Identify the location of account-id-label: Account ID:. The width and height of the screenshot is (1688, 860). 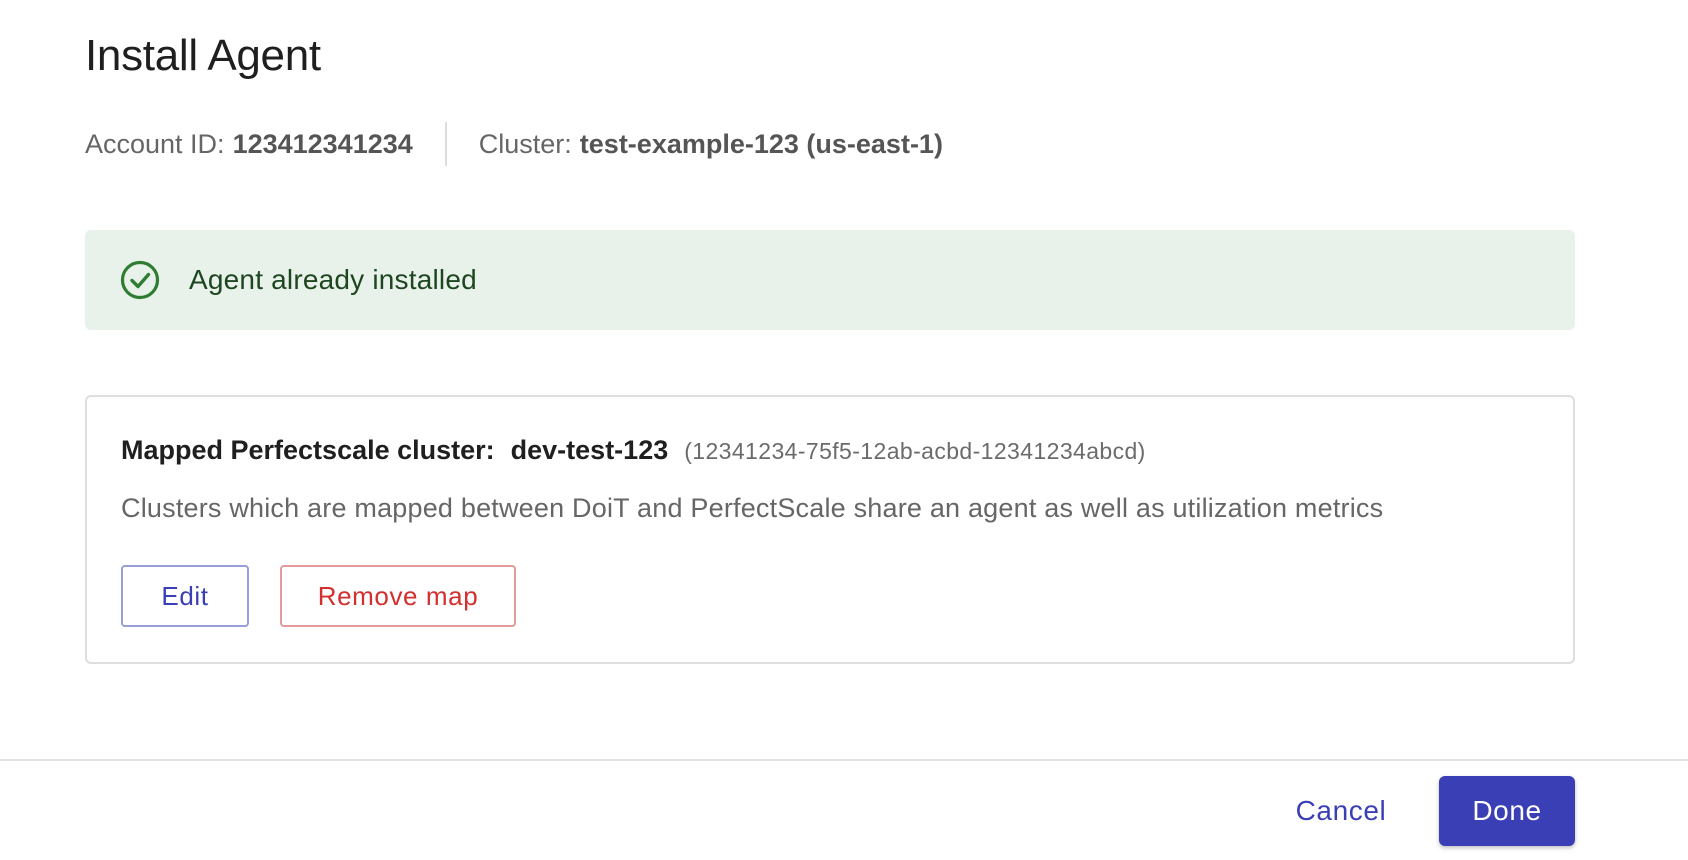
(155, 143).